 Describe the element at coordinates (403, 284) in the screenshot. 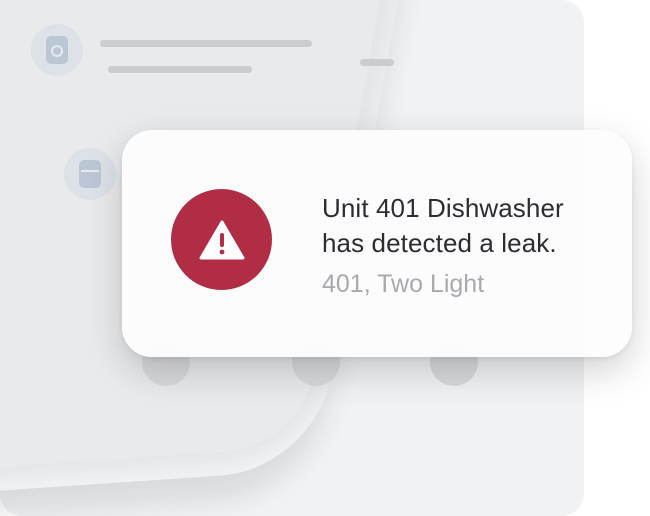

I see `notification-location: 401, Two Light` at that location.